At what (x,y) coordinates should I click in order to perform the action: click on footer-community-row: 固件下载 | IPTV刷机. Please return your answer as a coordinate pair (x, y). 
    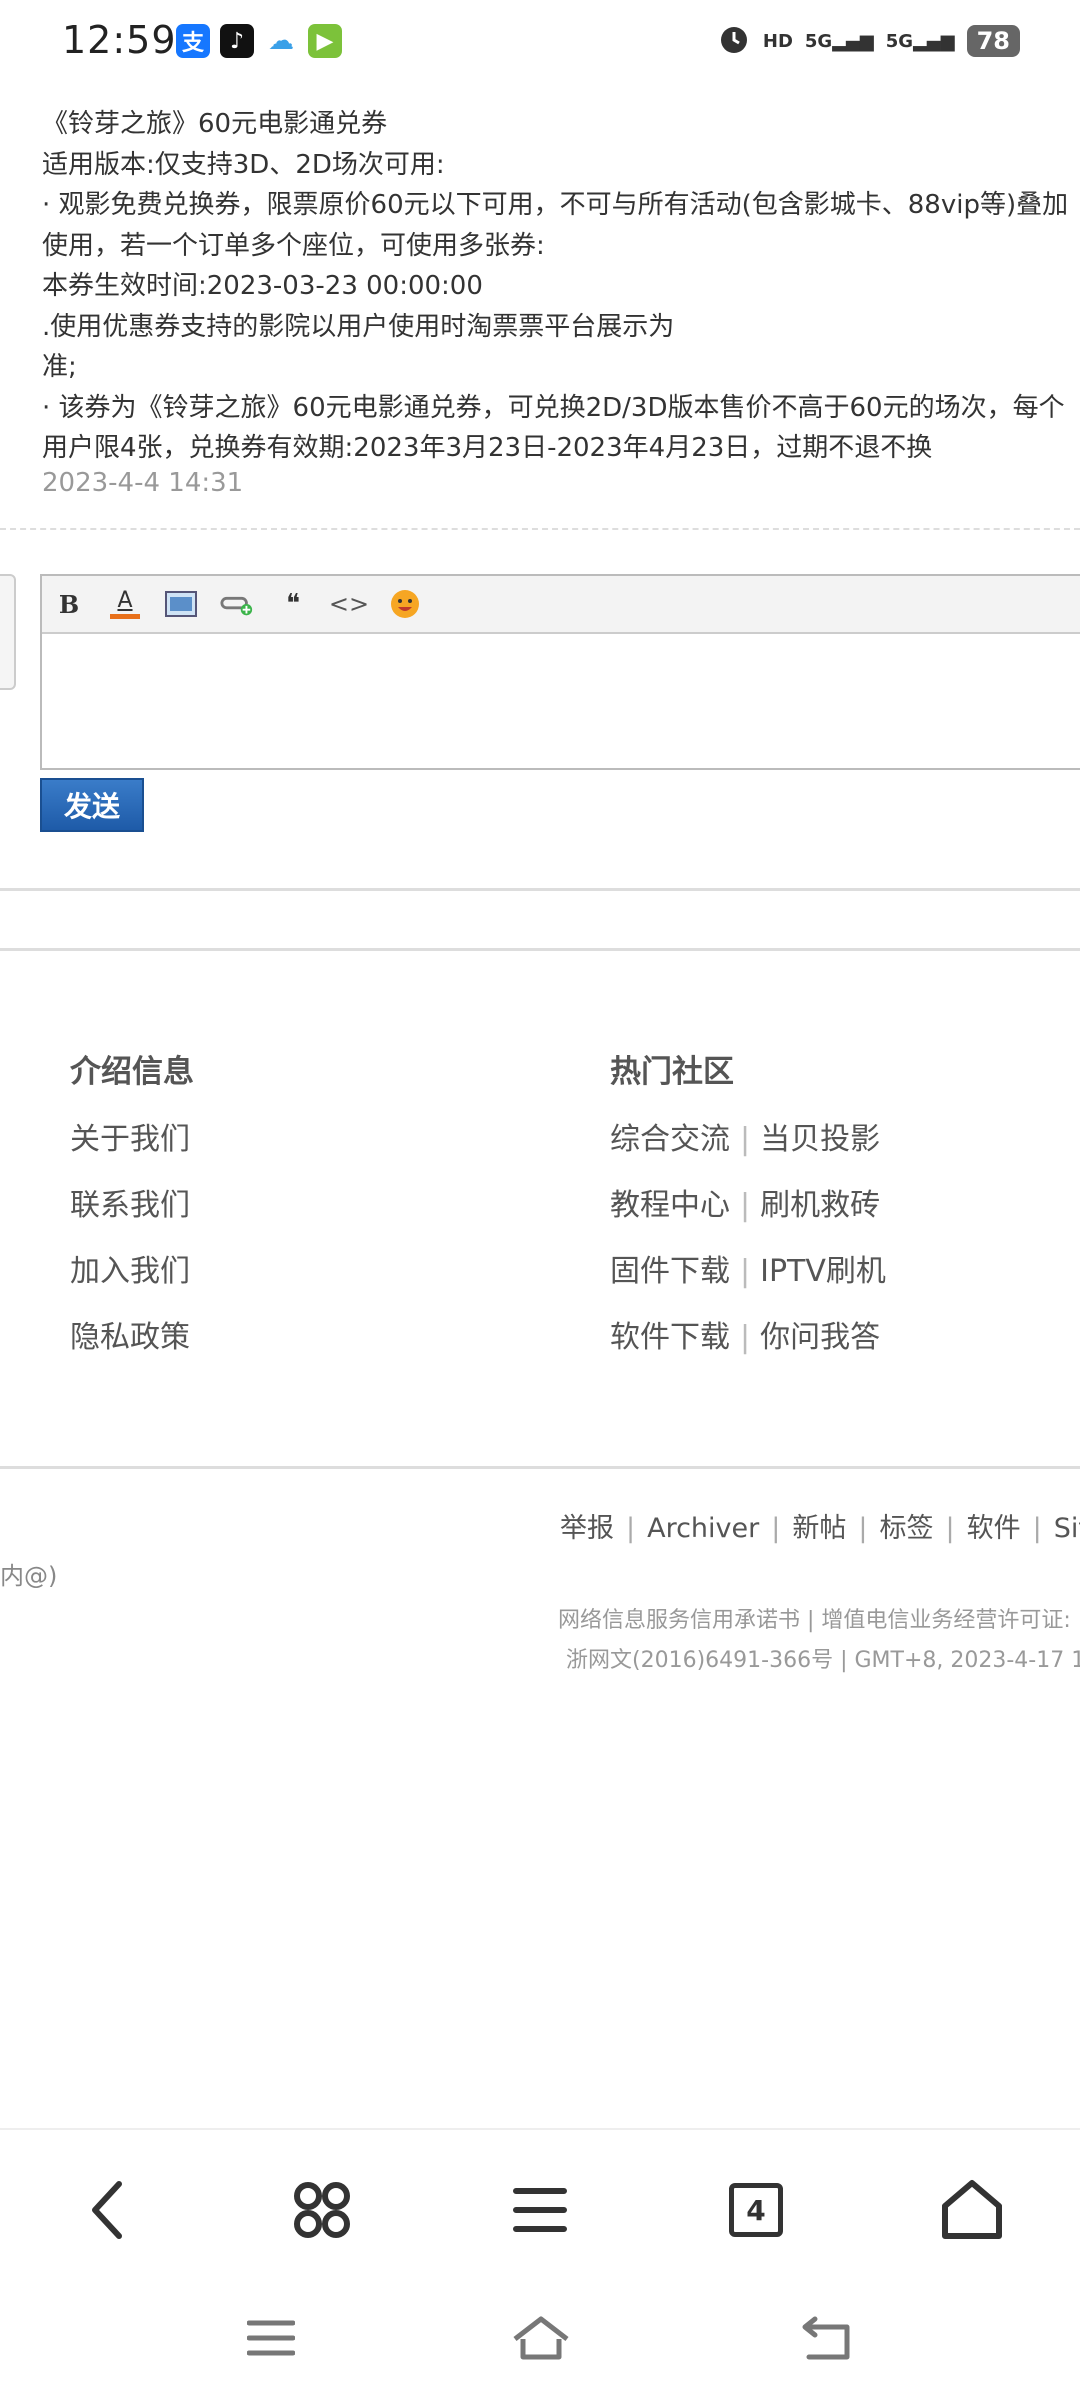
    Looking at the image, I should click on (748, 1268).